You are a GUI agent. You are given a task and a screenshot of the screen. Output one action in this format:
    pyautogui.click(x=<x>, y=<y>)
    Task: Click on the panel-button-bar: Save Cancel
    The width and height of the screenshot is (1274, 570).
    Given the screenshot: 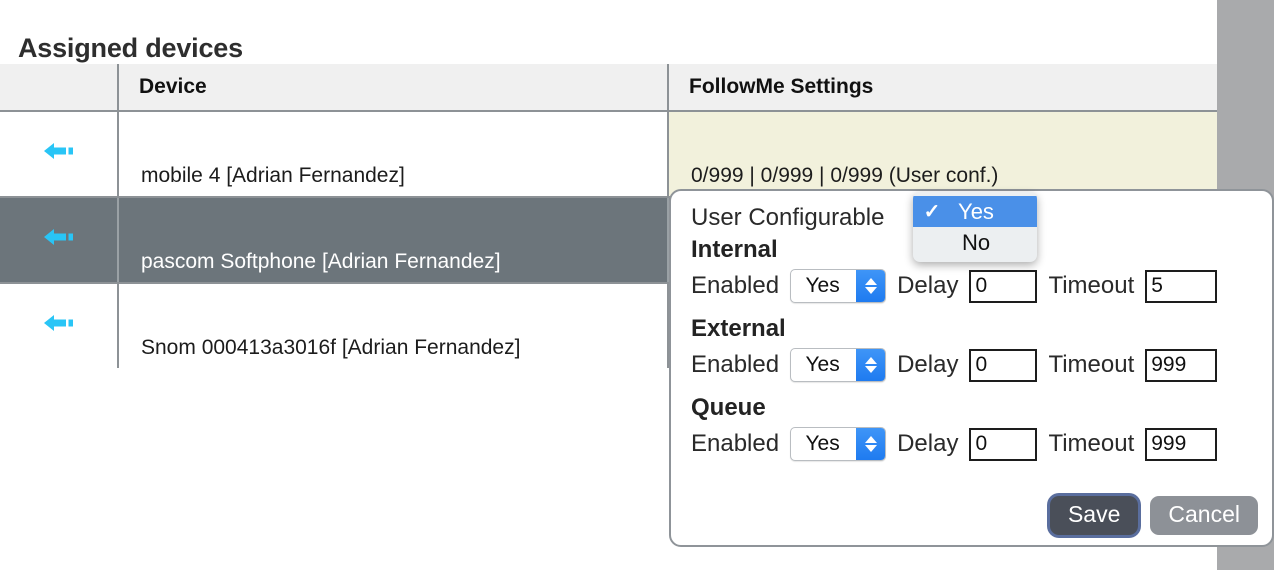 What is the action you would take?
    pyautogui.click(x=1153, y=515)
    